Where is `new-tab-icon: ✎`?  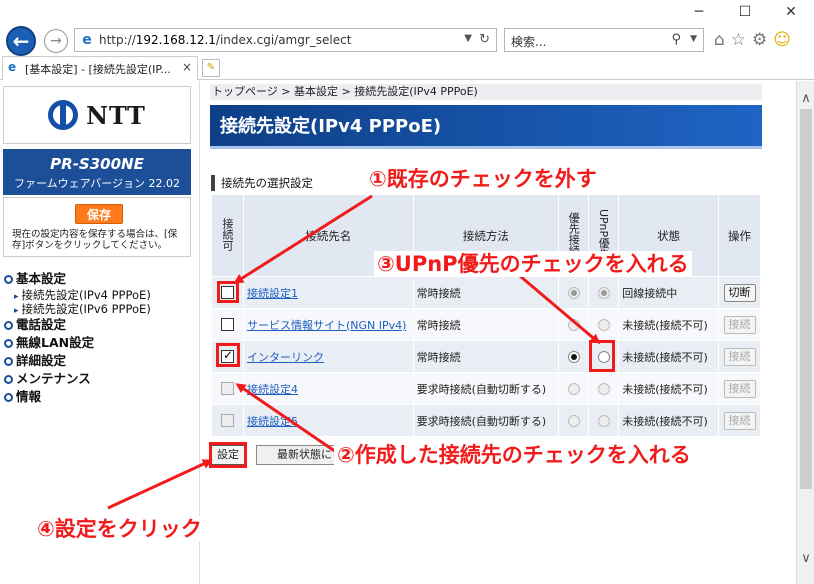 new-tab-icon: ✎ is located at coordinates (211, 68).